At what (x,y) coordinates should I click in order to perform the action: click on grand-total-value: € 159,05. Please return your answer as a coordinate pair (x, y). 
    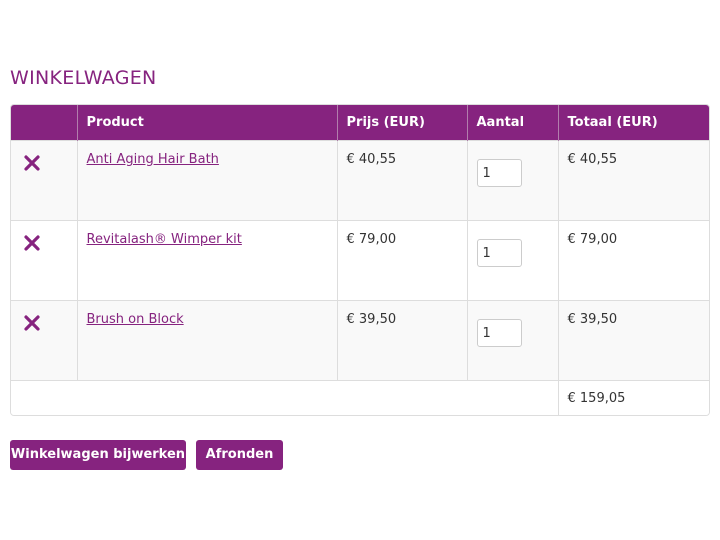
    Looking at the image, I should click on (633, 397).